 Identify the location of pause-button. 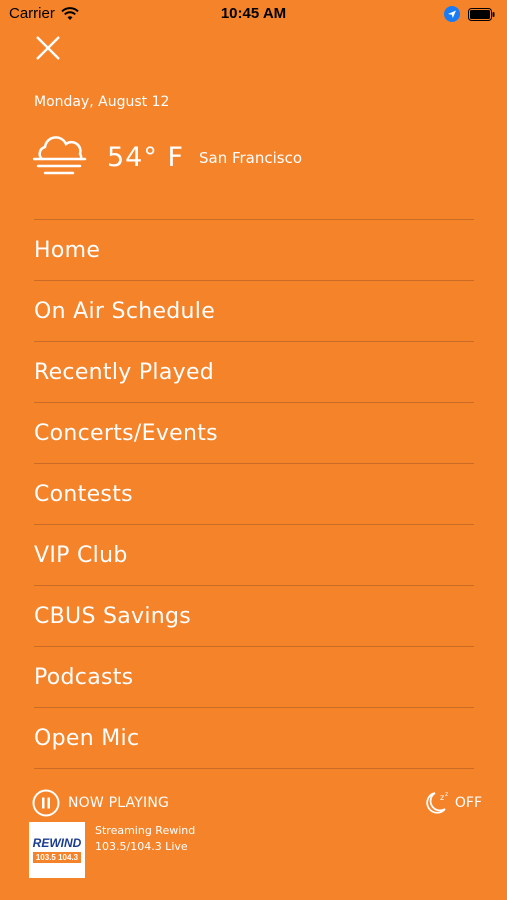
(46, 805).